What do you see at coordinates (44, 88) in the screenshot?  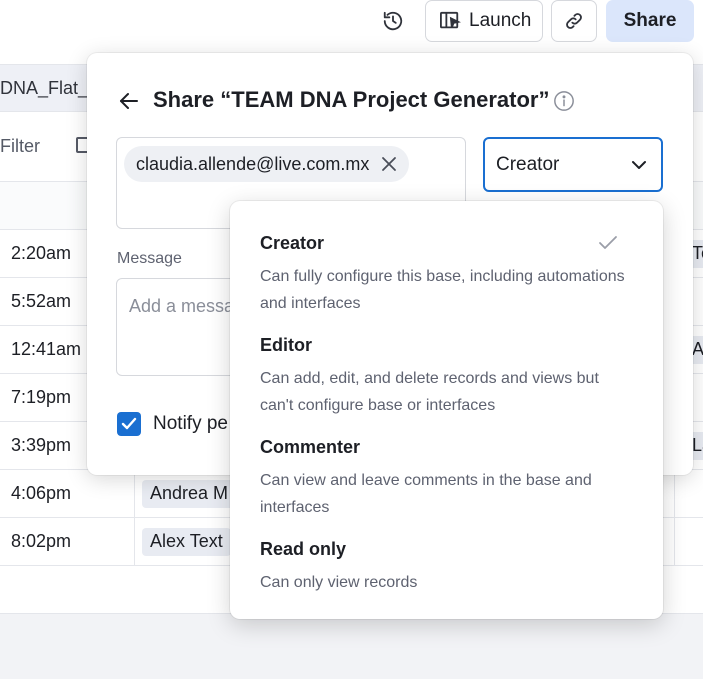 I see `table-tab: DNA_Flat_` at bounding box center [44, 88].